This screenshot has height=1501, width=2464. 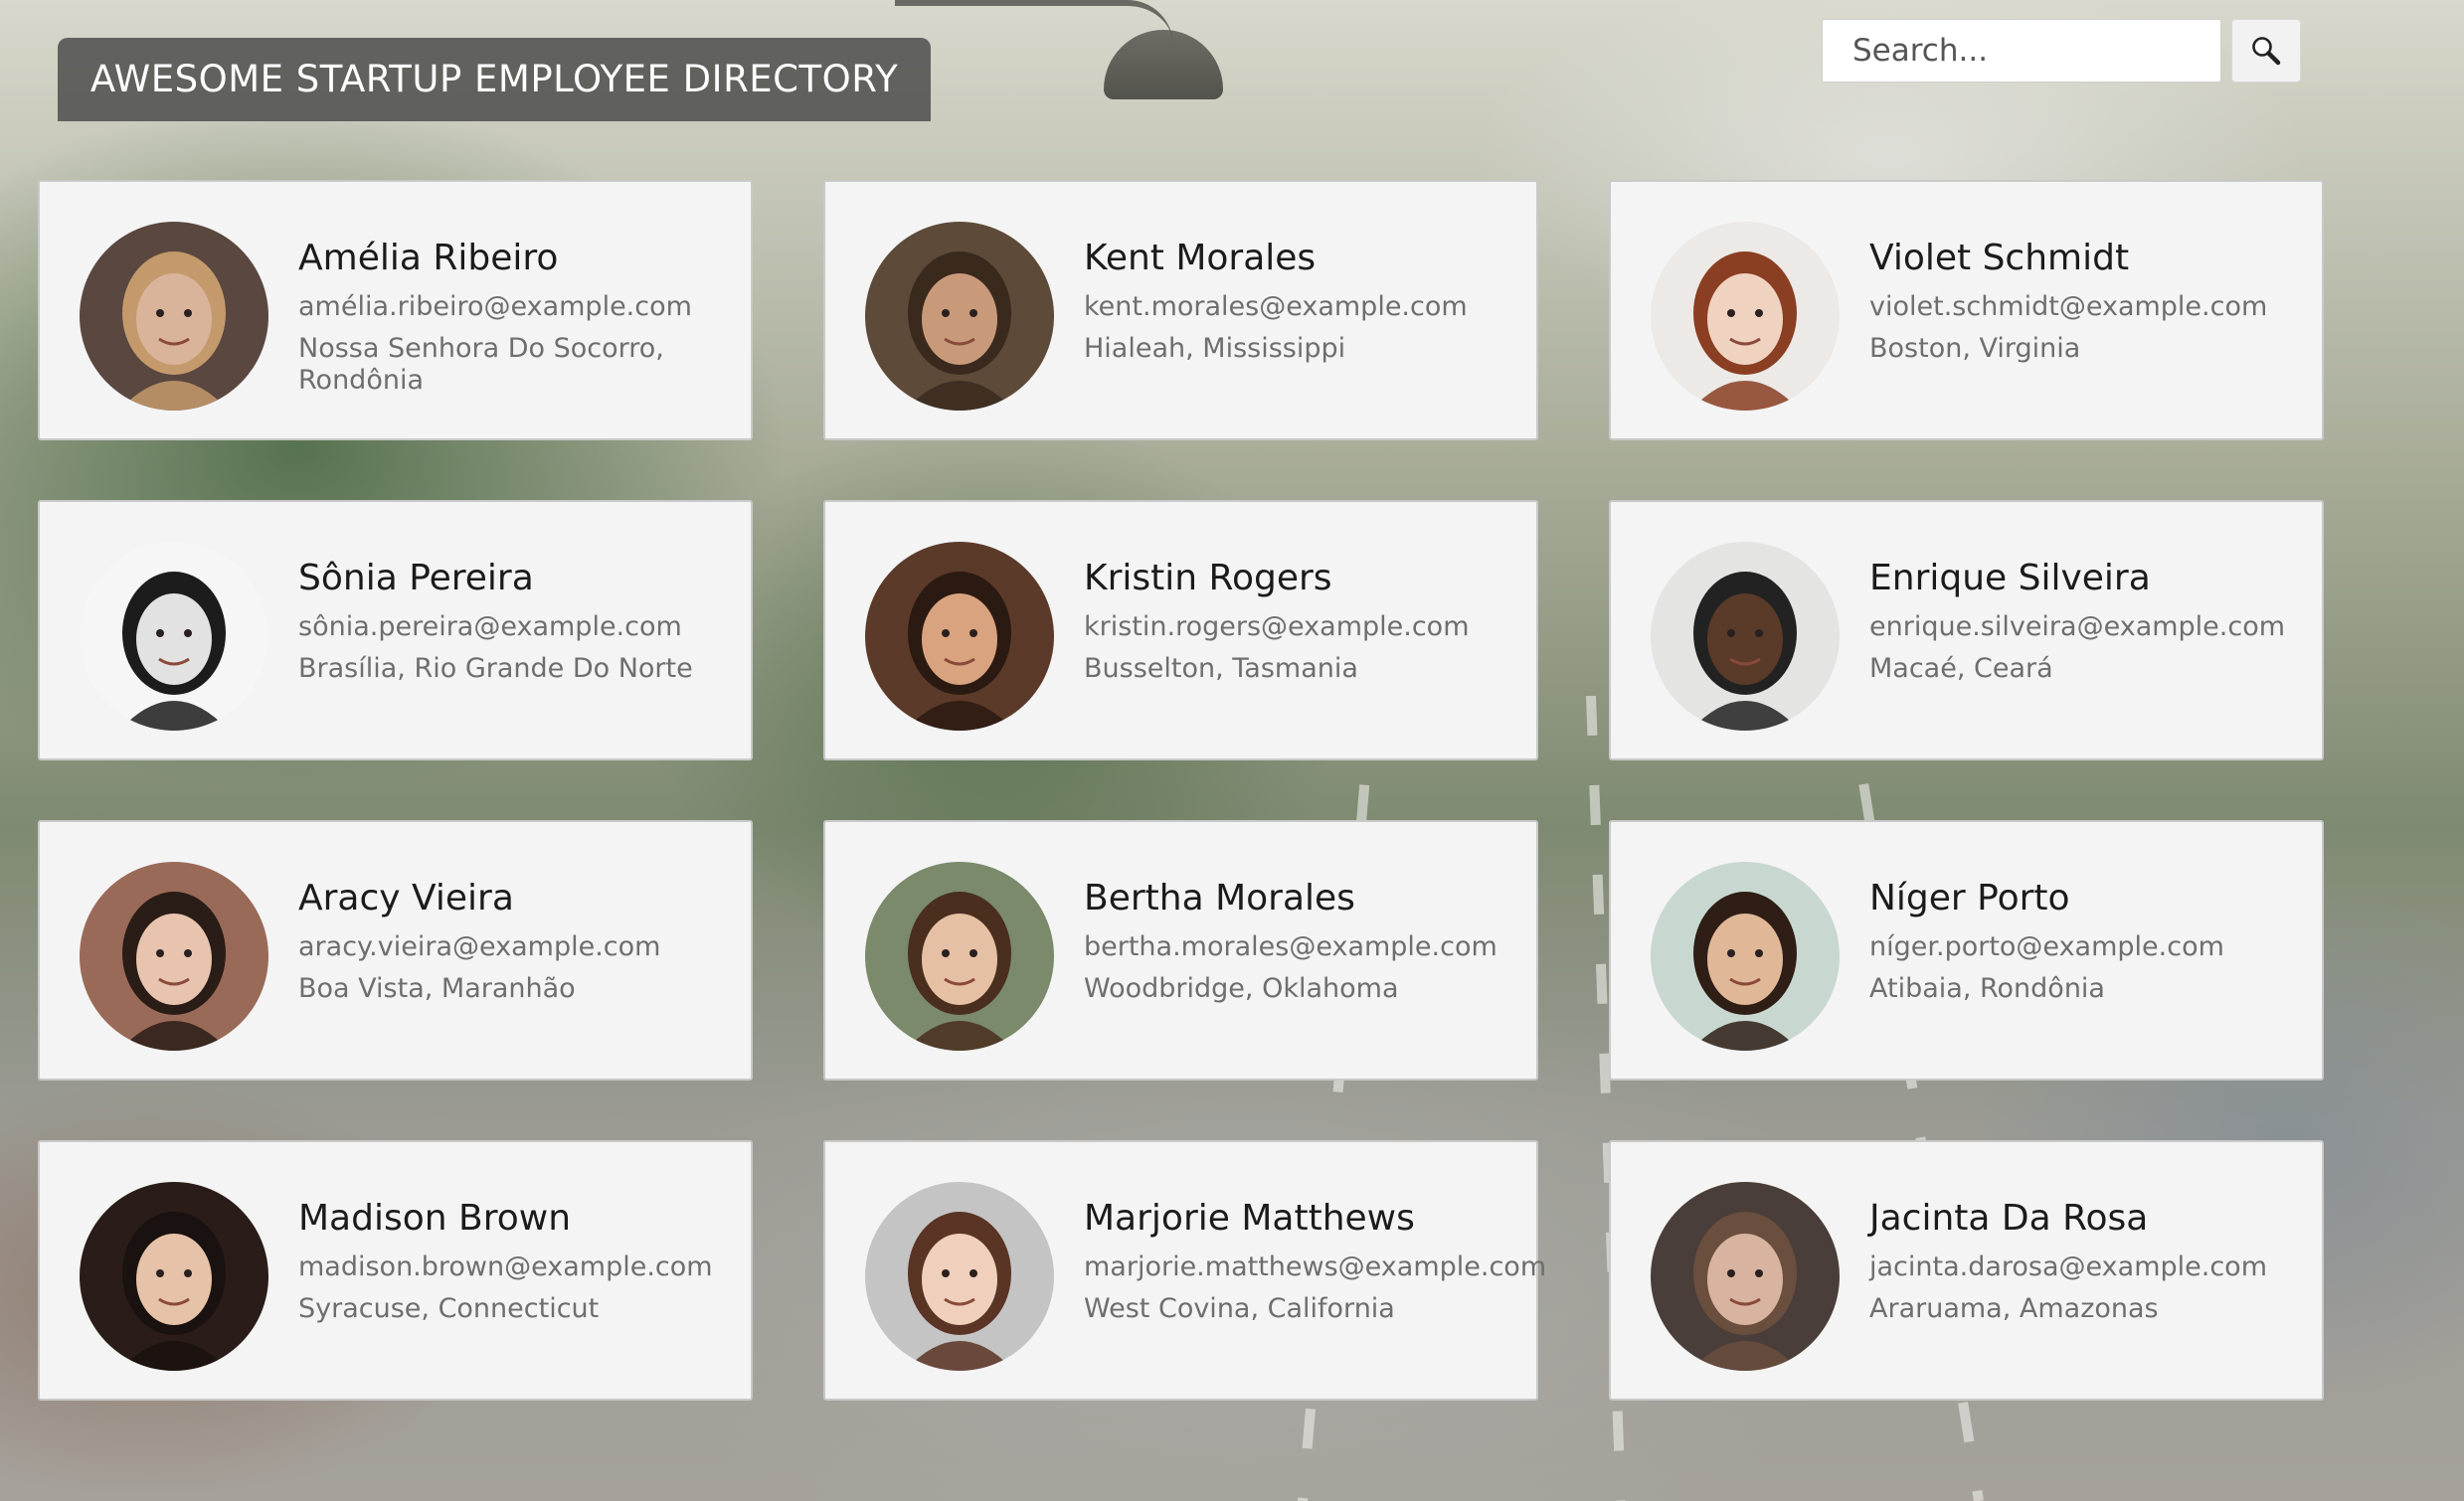 What do you see at coordinates (495, 668) in the screenshot?
I see `employee-location: Brasília, Rio Grande Do Norte` at bounding box center [495, 668].